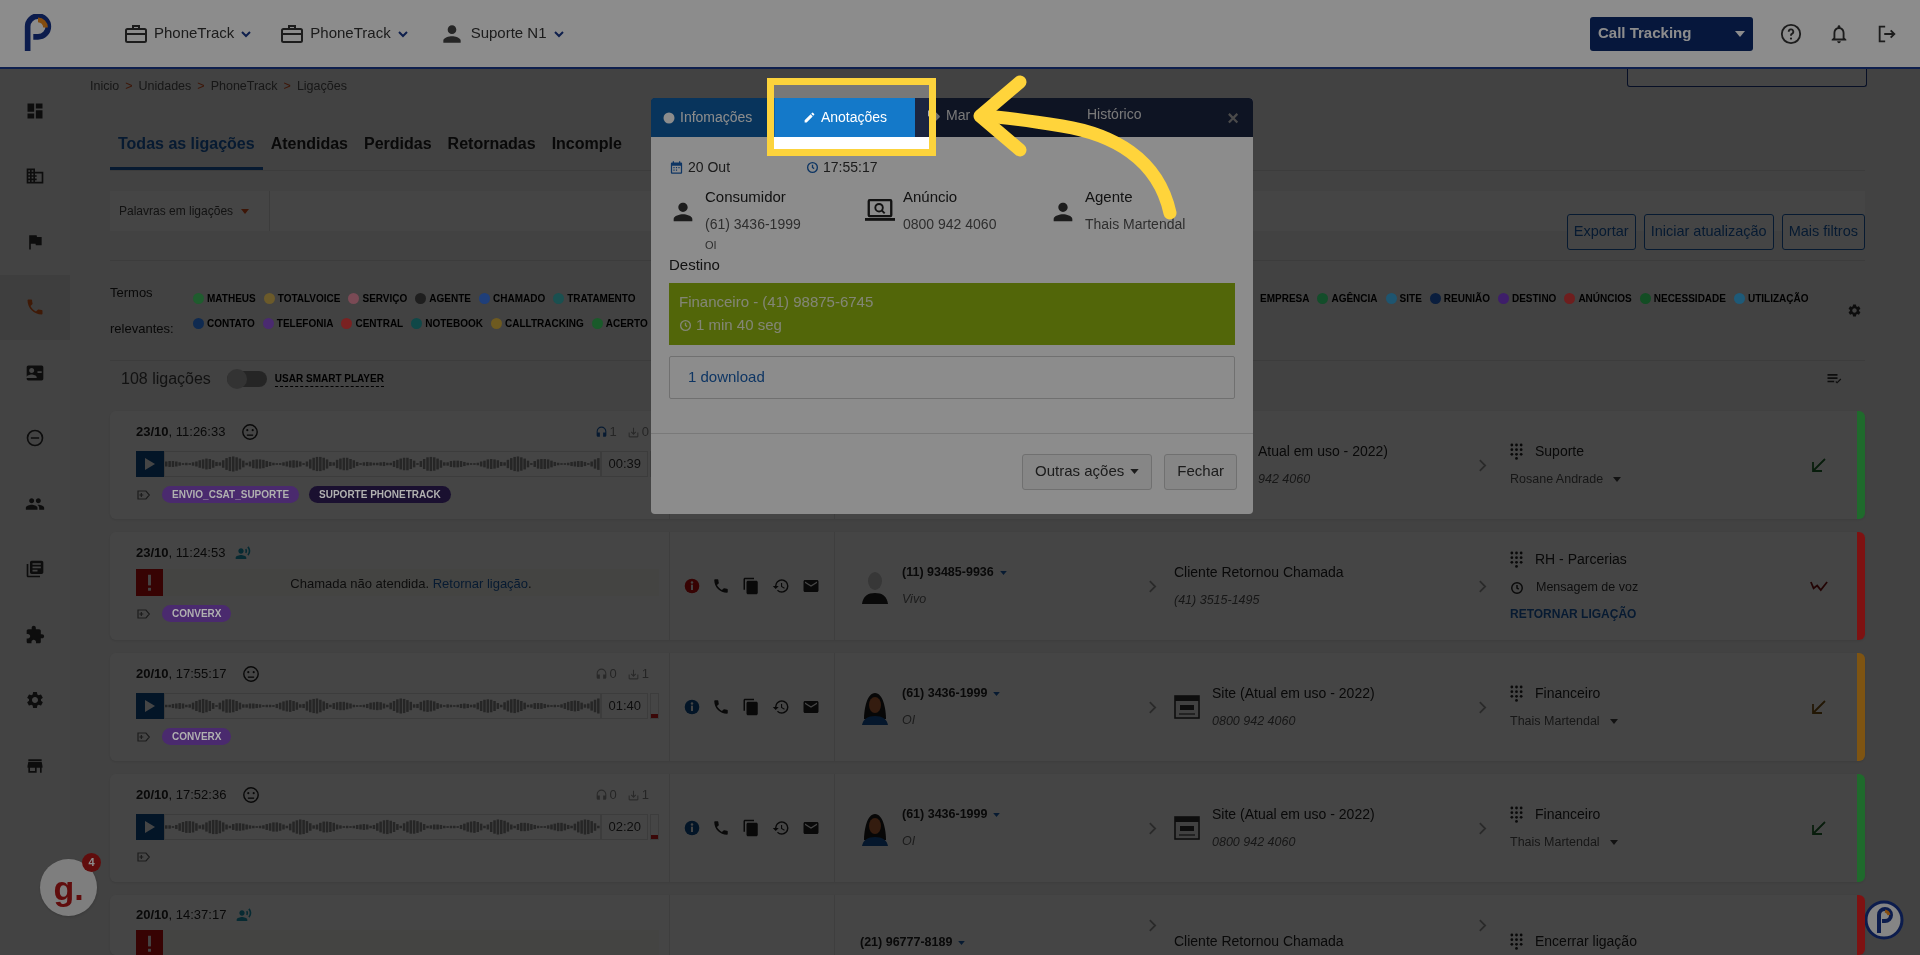  I want to click on call-status: Mensagem de voz, so click(1587, 588).